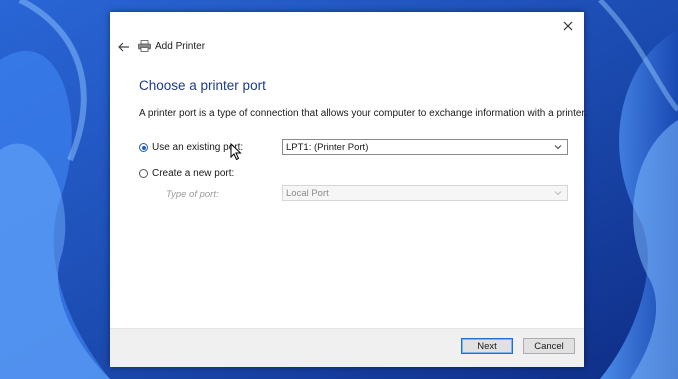  I want to click on mouse-cursor-icon, so click(236, 152).